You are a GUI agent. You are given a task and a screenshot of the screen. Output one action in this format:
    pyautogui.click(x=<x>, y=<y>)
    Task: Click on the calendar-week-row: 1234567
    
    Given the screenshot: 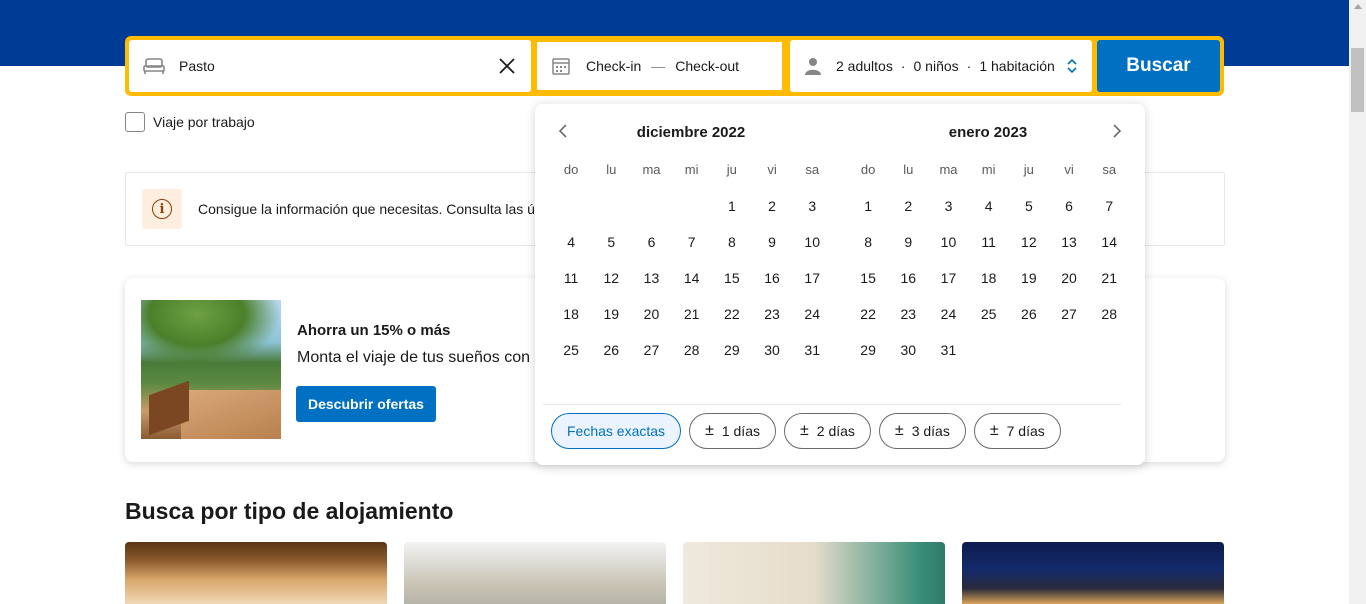 What is the action you would take?
    pyautogui.click(x=989, y=214)
    